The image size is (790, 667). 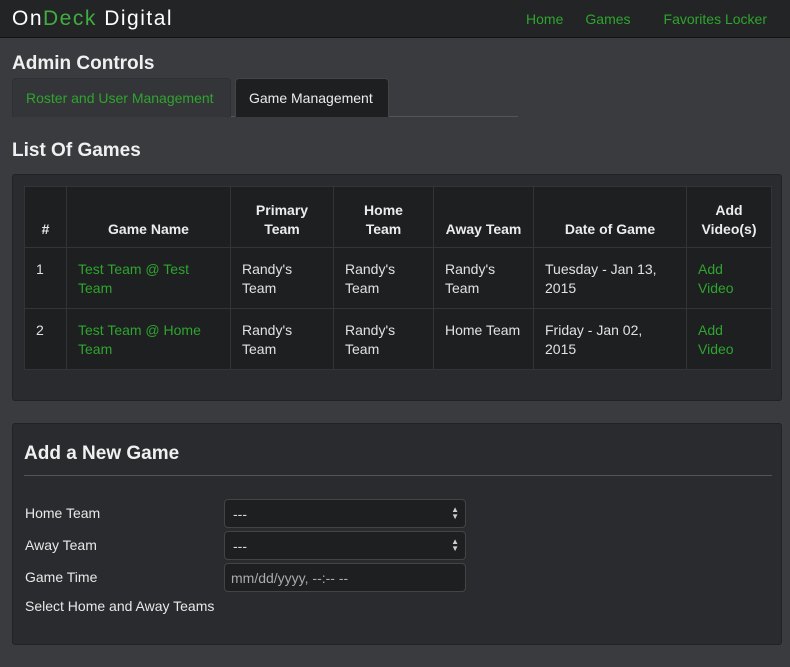 I want to click on divider, so click(x=398, y=475).